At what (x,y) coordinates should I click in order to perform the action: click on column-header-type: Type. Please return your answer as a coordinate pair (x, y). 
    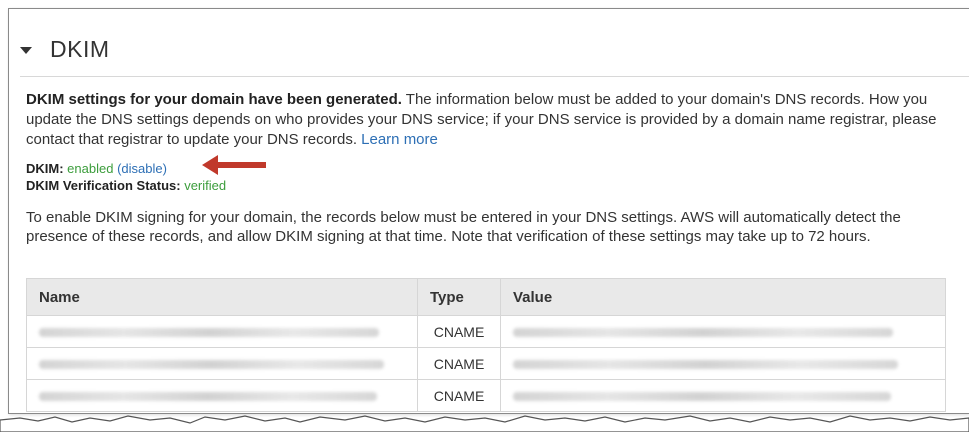
    Looking at the image, I should click on (459, 297).